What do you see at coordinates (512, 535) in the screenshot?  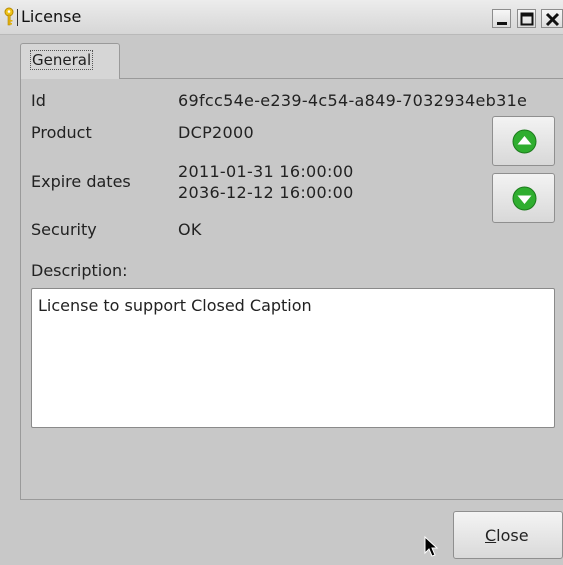 I see `close-label-rest: lose` at bounding box center [512, 535].